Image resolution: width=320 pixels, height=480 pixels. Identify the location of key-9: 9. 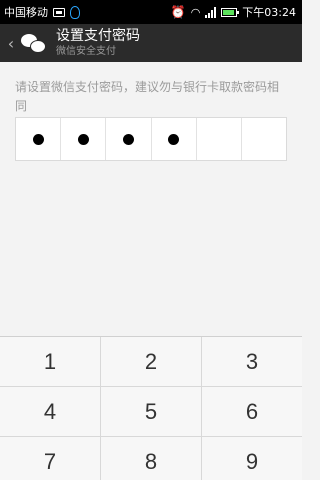
(252, 458).